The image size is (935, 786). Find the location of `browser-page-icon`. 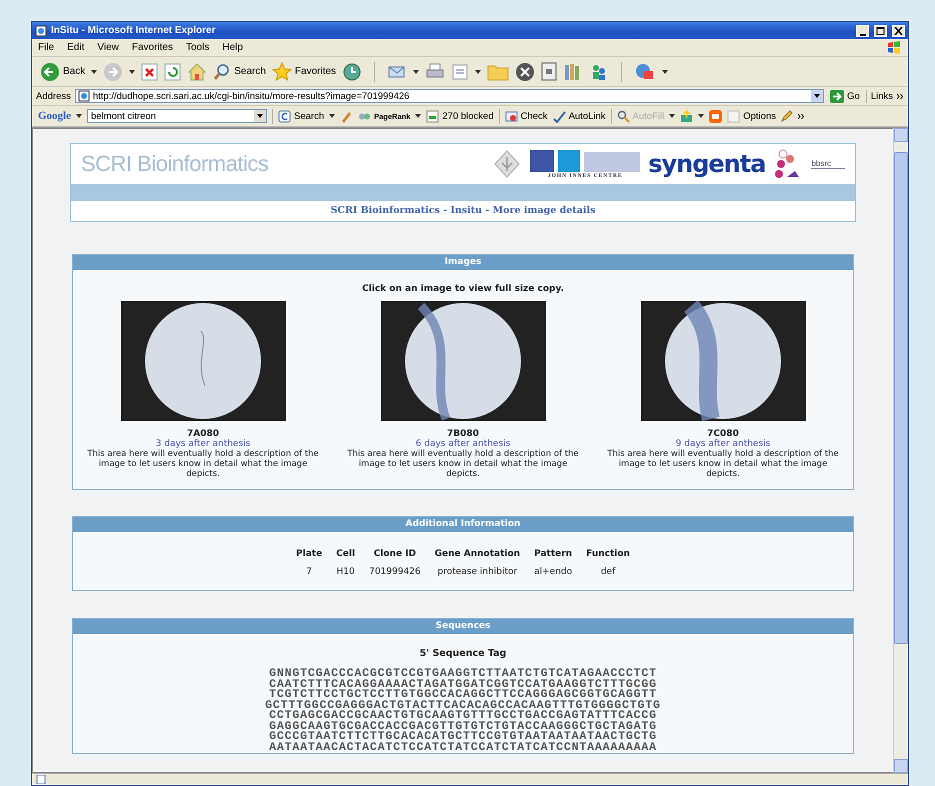

browser-page-icon is located at coordinates (41, 30).